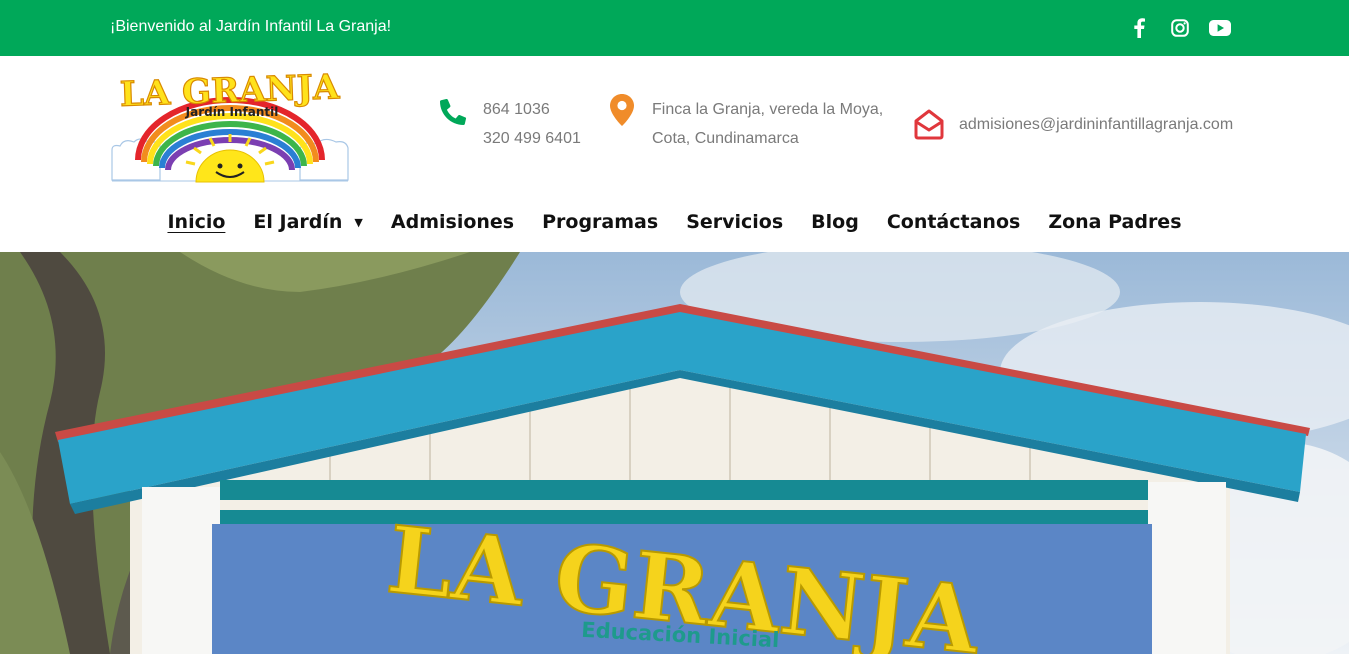 Image resolution: width=1349 pixels, height=654 pixels. What do you see at coordinates (1139, 28) in the screenshot?
I see `facebook-icon` at bounding box center [1139, 28].